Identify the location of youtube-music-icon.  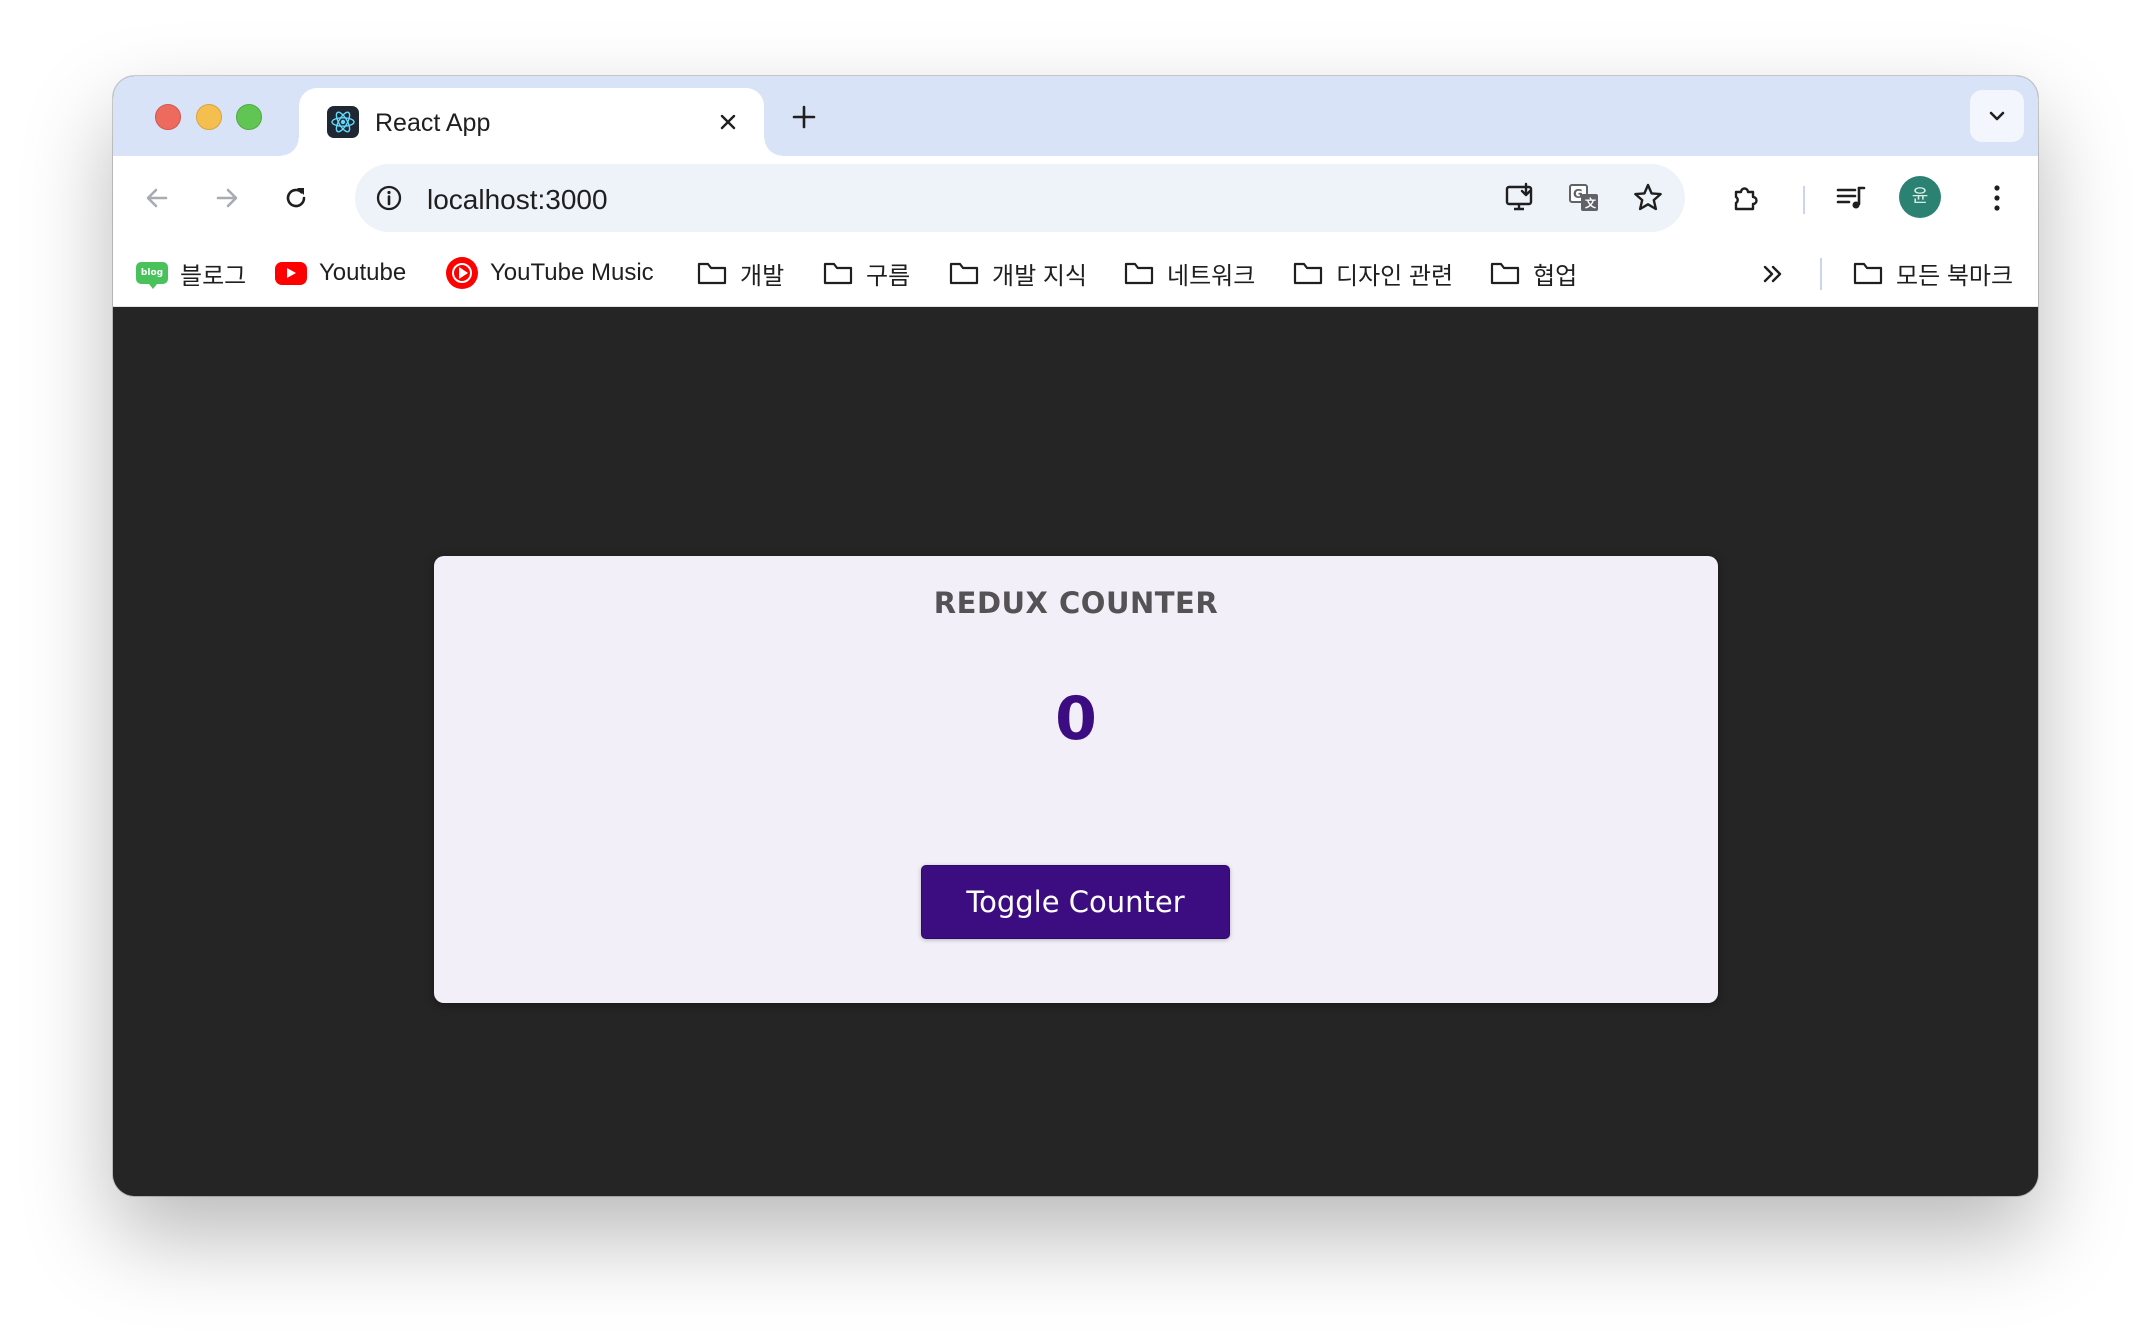
(462, 273).